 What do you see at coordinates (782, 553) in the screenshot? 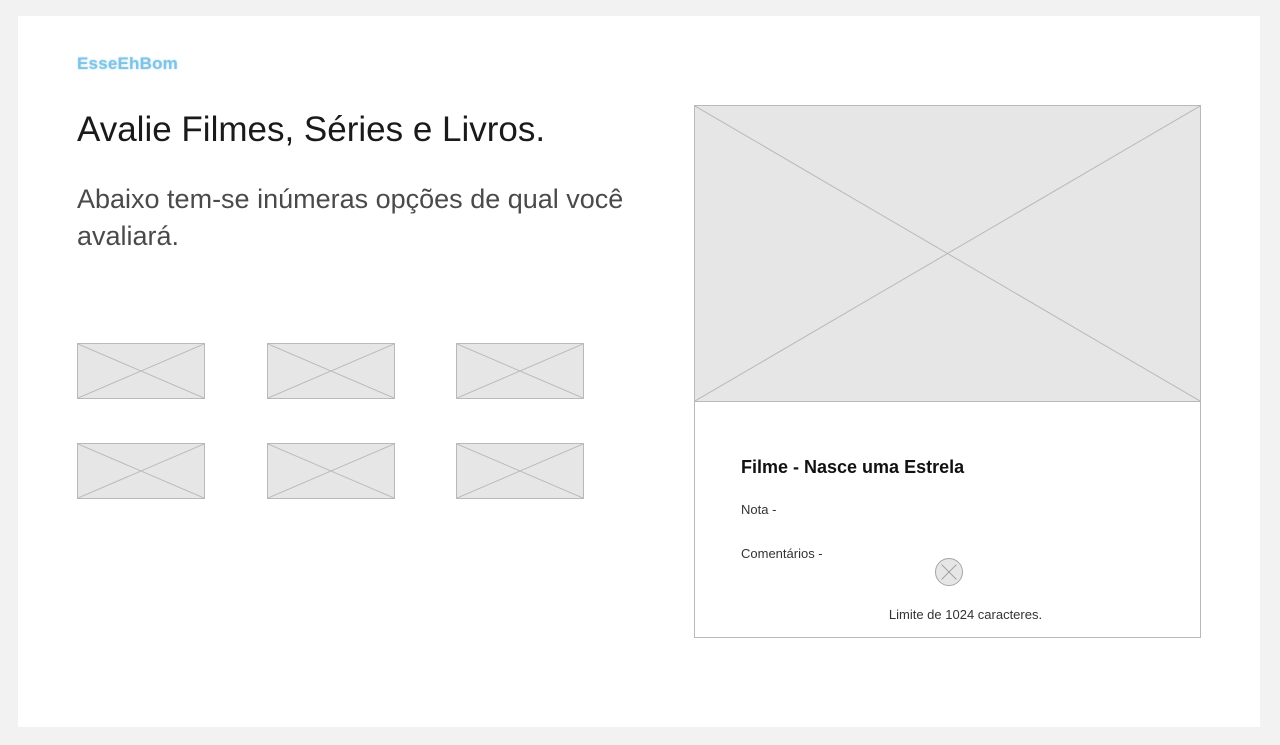
I see `comments-label: Comentários -` at bounding box center [782, 553].